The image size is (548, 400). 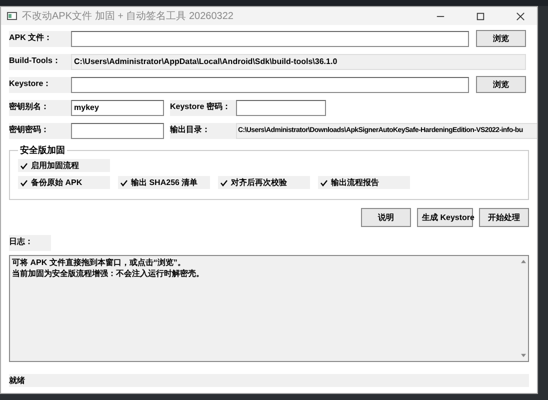 What do you see at coordinates (203, 130) in the screenshot?
I see `field-label: 输出目录：` at bounding box center [203, 130].